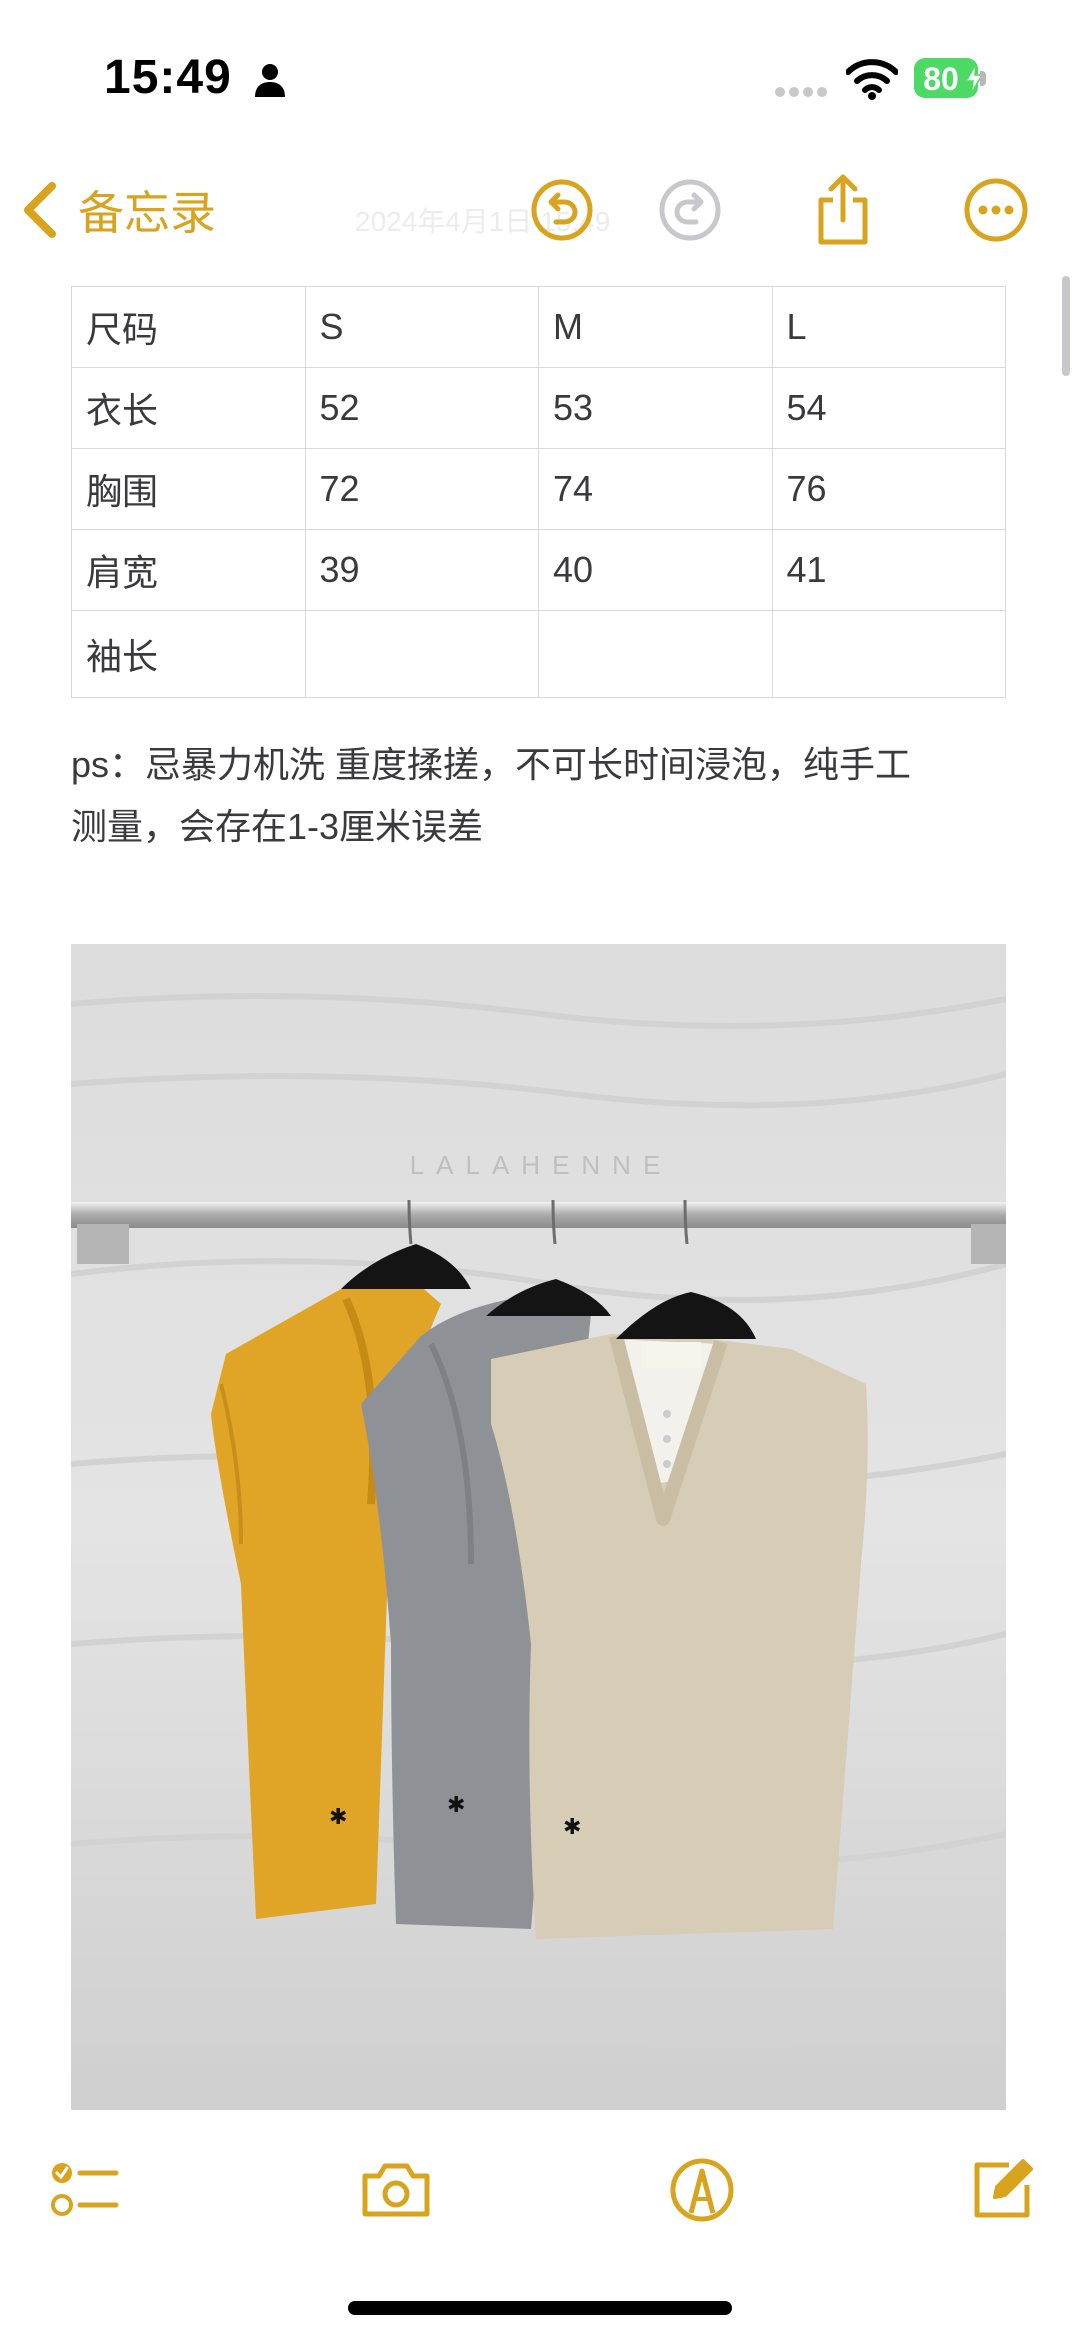 The width and height of the screenshot is (1080, 2341). I want to click on markup-icon, so click(702, 2190).